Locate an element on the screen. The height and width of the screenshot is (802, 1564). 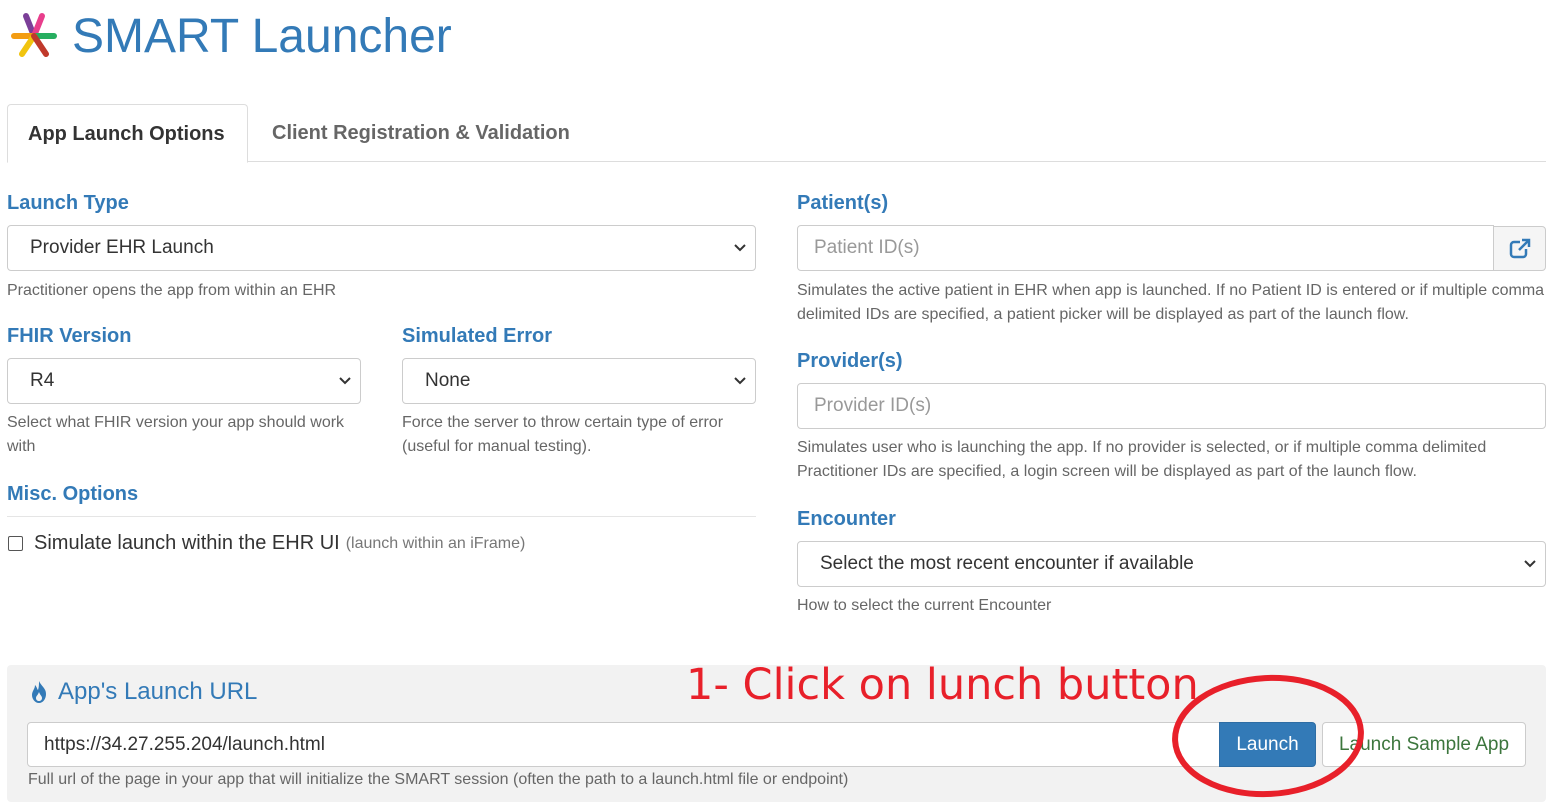
patients-label: Patient(s) is located at coordinates (843, 203).